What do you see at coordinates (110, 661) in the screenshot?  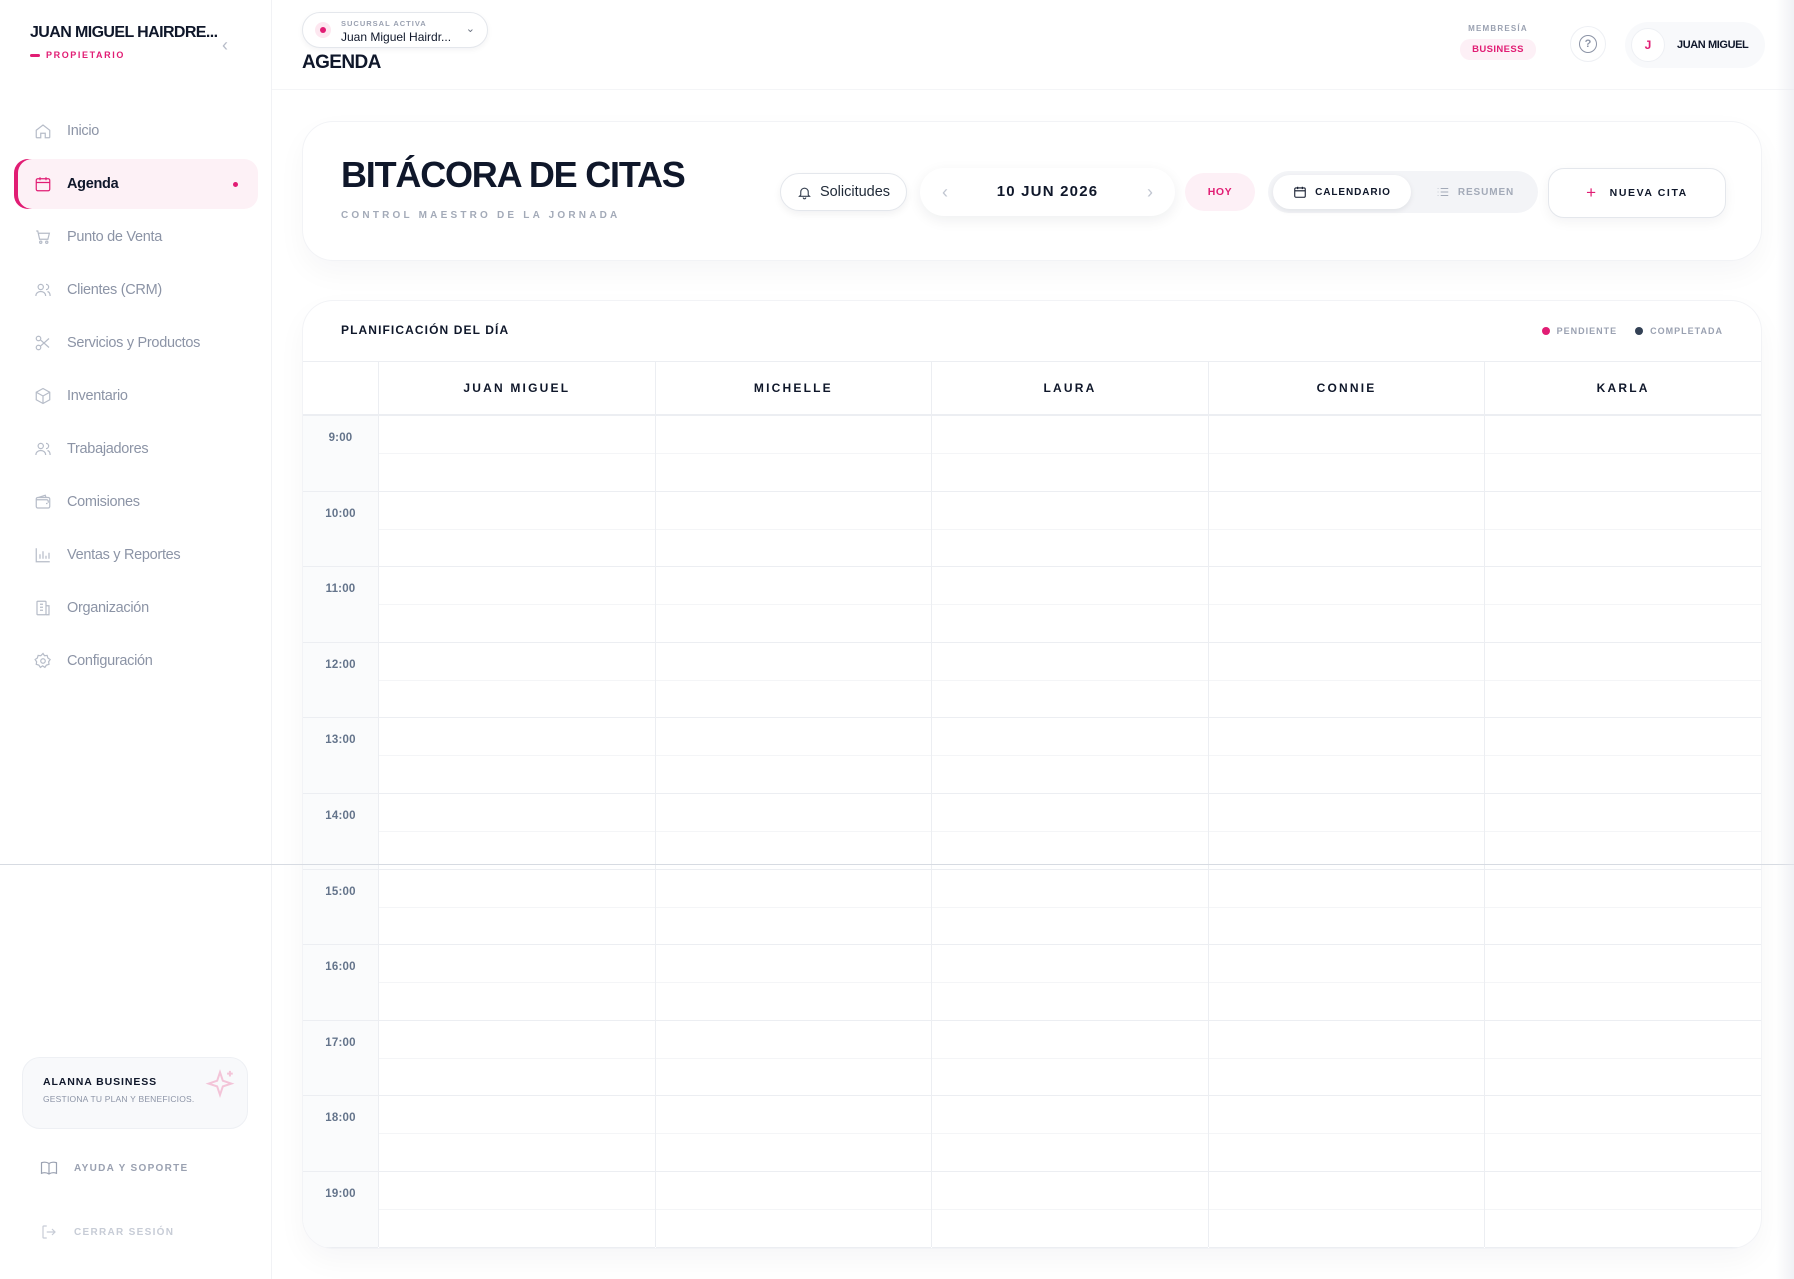 I see `sidebar-item-label: Configuración` at bounding box center [110, 661].